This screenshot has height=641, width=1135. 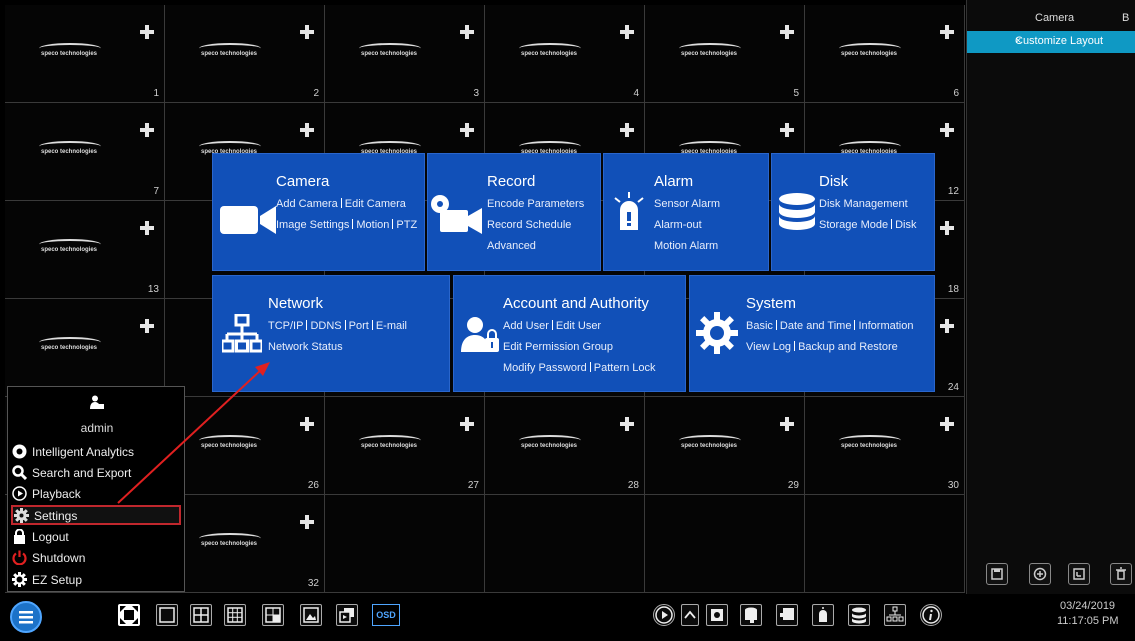 I want to click on annotation-arrow, so click(x=193, y=433).